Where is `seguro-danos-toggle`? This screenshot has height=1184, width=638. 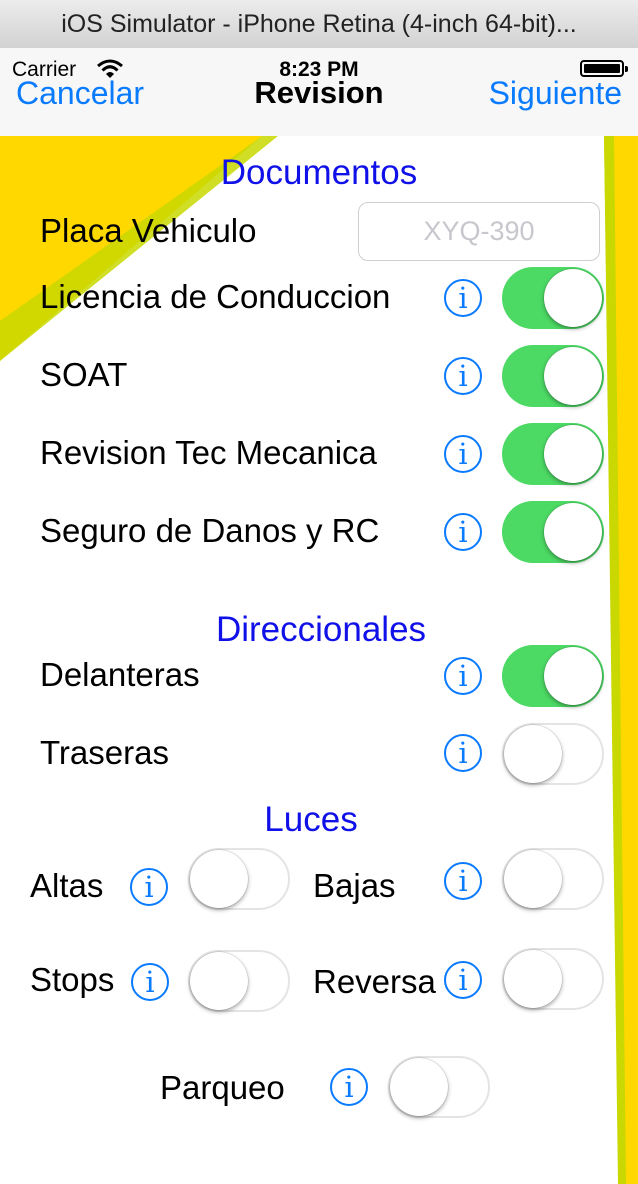 seguro-danos-toggle is located at coordinates (553, 532).